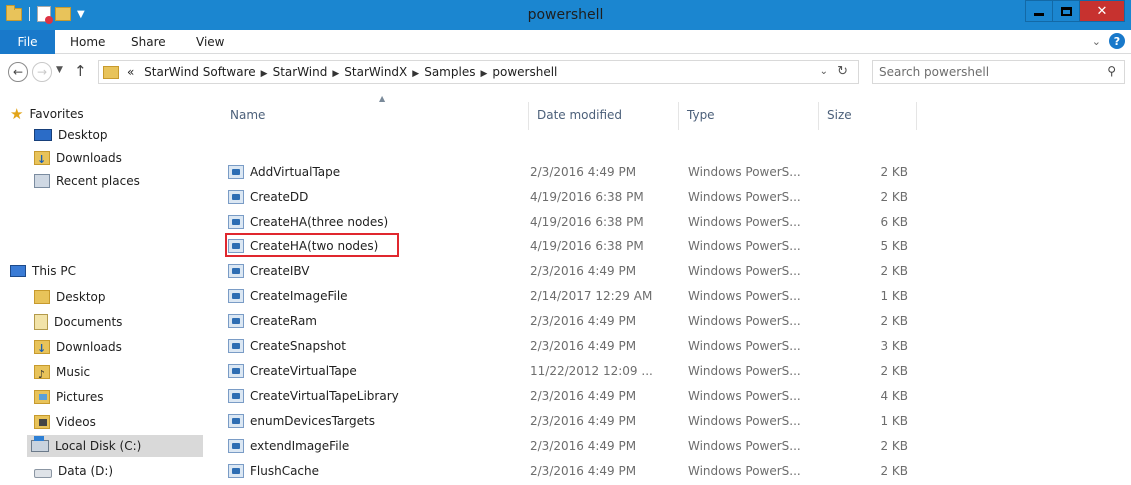 The height and width of the screenshot is (485, 1131). Describe the element at coordinates (1117, 41) in the screenshot. I see `help-icon: ?` at that location.